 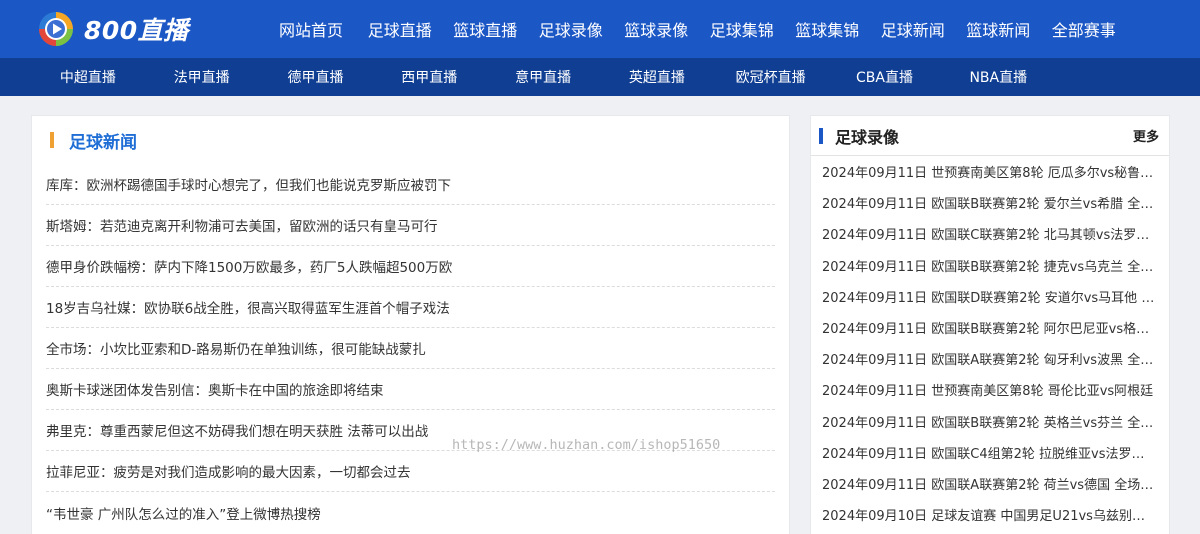 What do you see at coordinates (1084, 29) in the screenshot?
I see `nav-item-all-events: 全部赛事` at bounding box center [1084, 29].